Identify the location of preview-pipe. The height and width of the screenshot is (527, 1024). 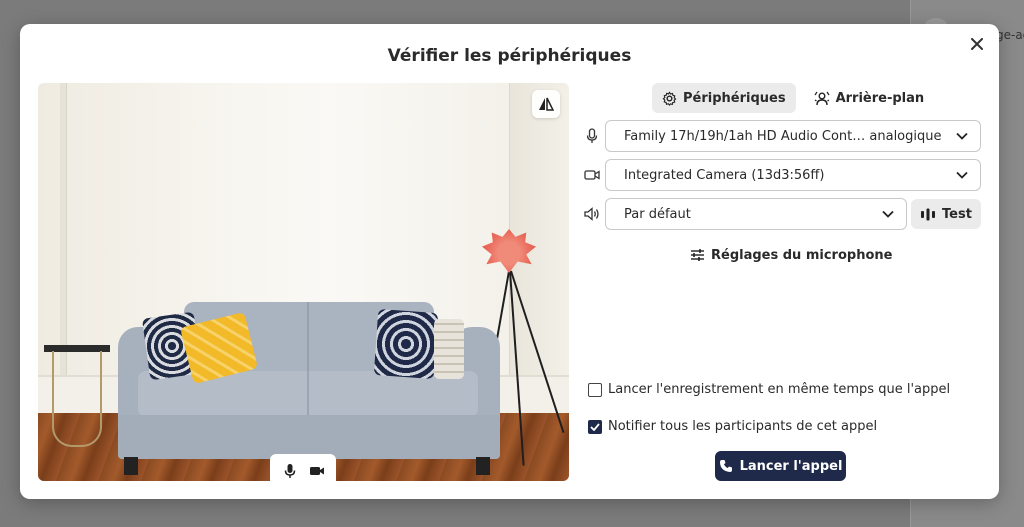
(63, 233).